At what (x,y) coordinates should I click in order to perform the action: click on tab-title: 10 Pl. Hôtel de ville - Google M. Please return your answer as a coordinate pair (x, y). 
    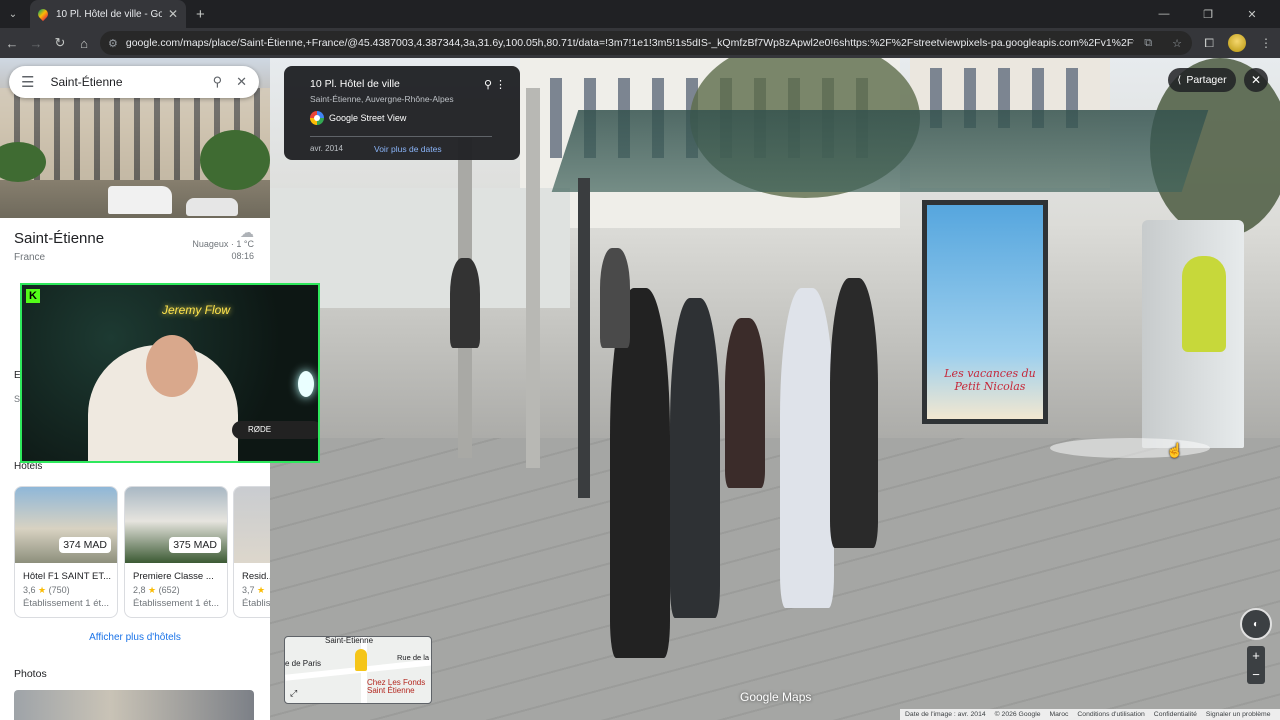
    Looking at the image, I should click on (109, 14).